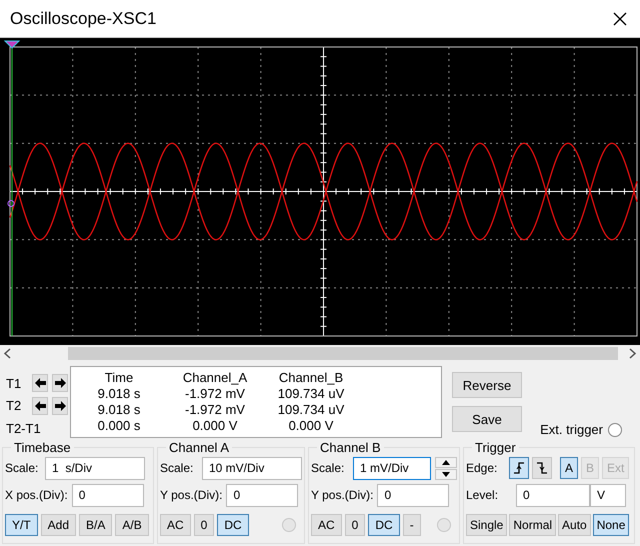  Describe the element at coordinates (487, 525) in the screenshot. I see `mode-button: Single` at that location.